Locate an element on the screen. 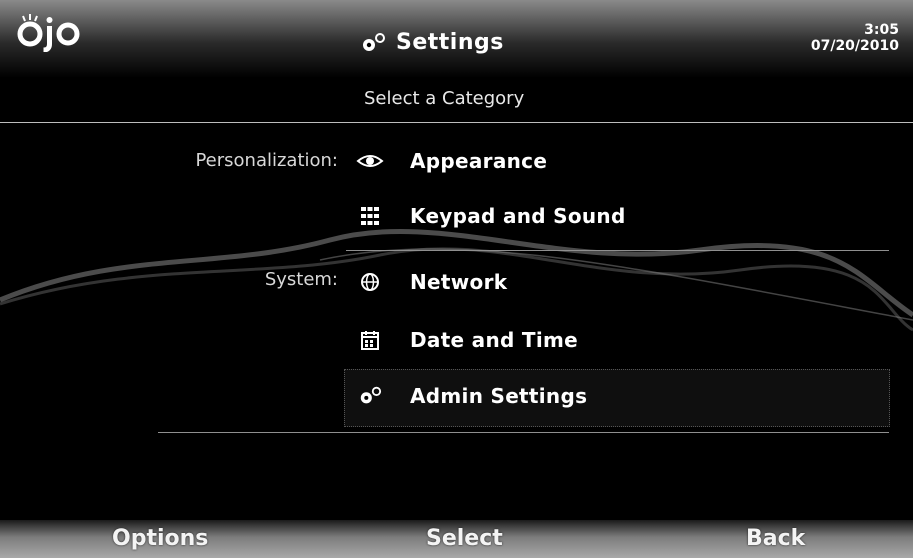 Image resolution: width=913 pixels, height=558 pixels. personalization-label: Personalization: is located at coordinates (266, 160).